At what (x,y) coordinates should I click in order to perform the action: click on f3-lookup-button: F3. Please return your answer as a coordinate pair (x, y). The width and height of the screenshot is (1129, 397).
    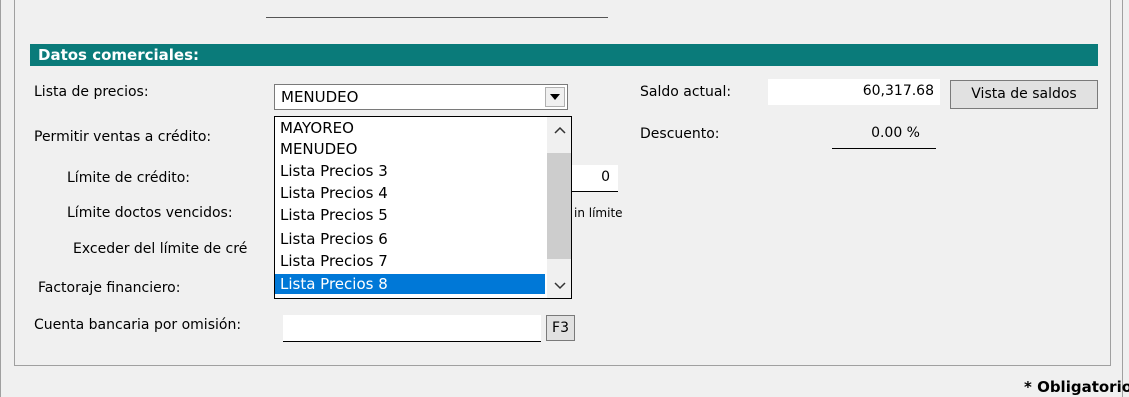
    Looking at the image, I should click on (560, 328).